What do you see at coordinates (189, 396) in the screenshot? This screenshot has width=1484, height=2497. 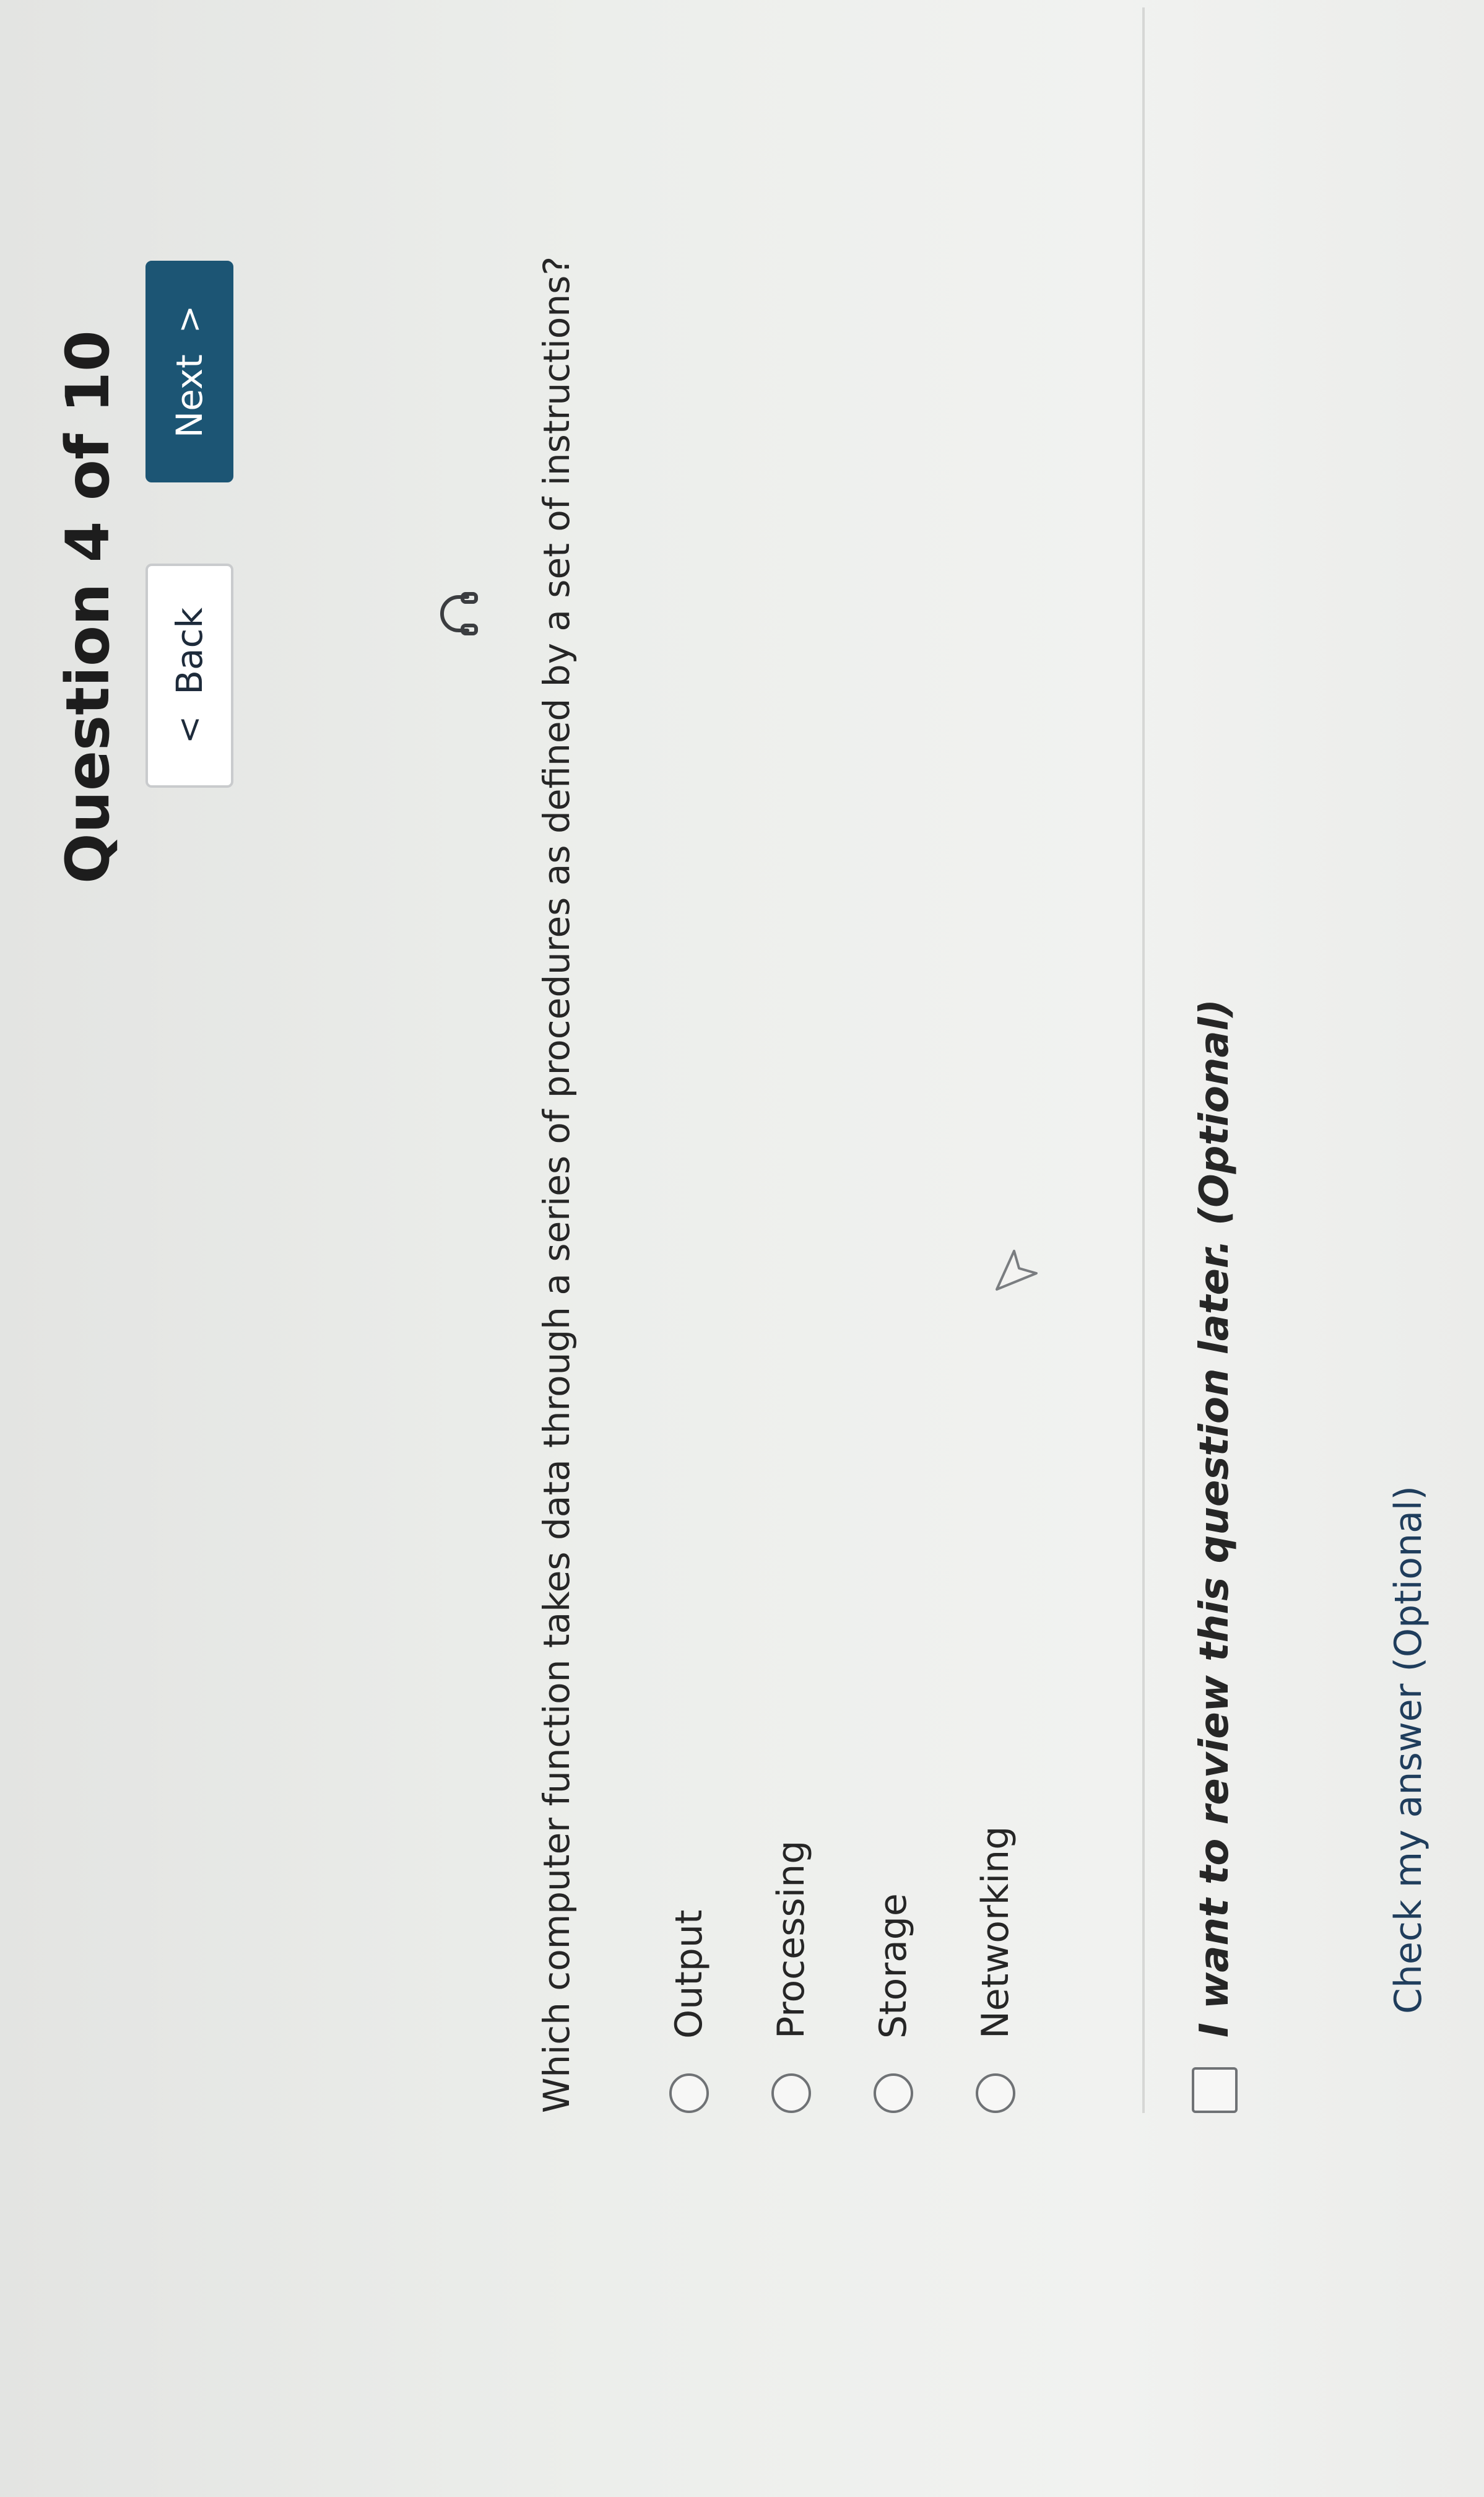 I see `next-button-label: Next` at bounding box center [189, 396].